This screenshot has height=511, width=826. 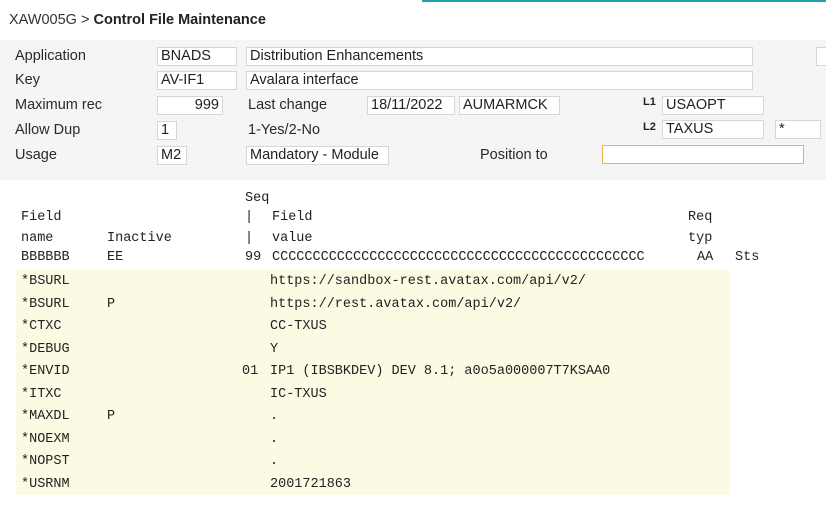 What do you see at coordinates (411, 105) in the screenshot?
I see `lastchange-date-field: 18/11/2022` at bounding box center [411, 105].